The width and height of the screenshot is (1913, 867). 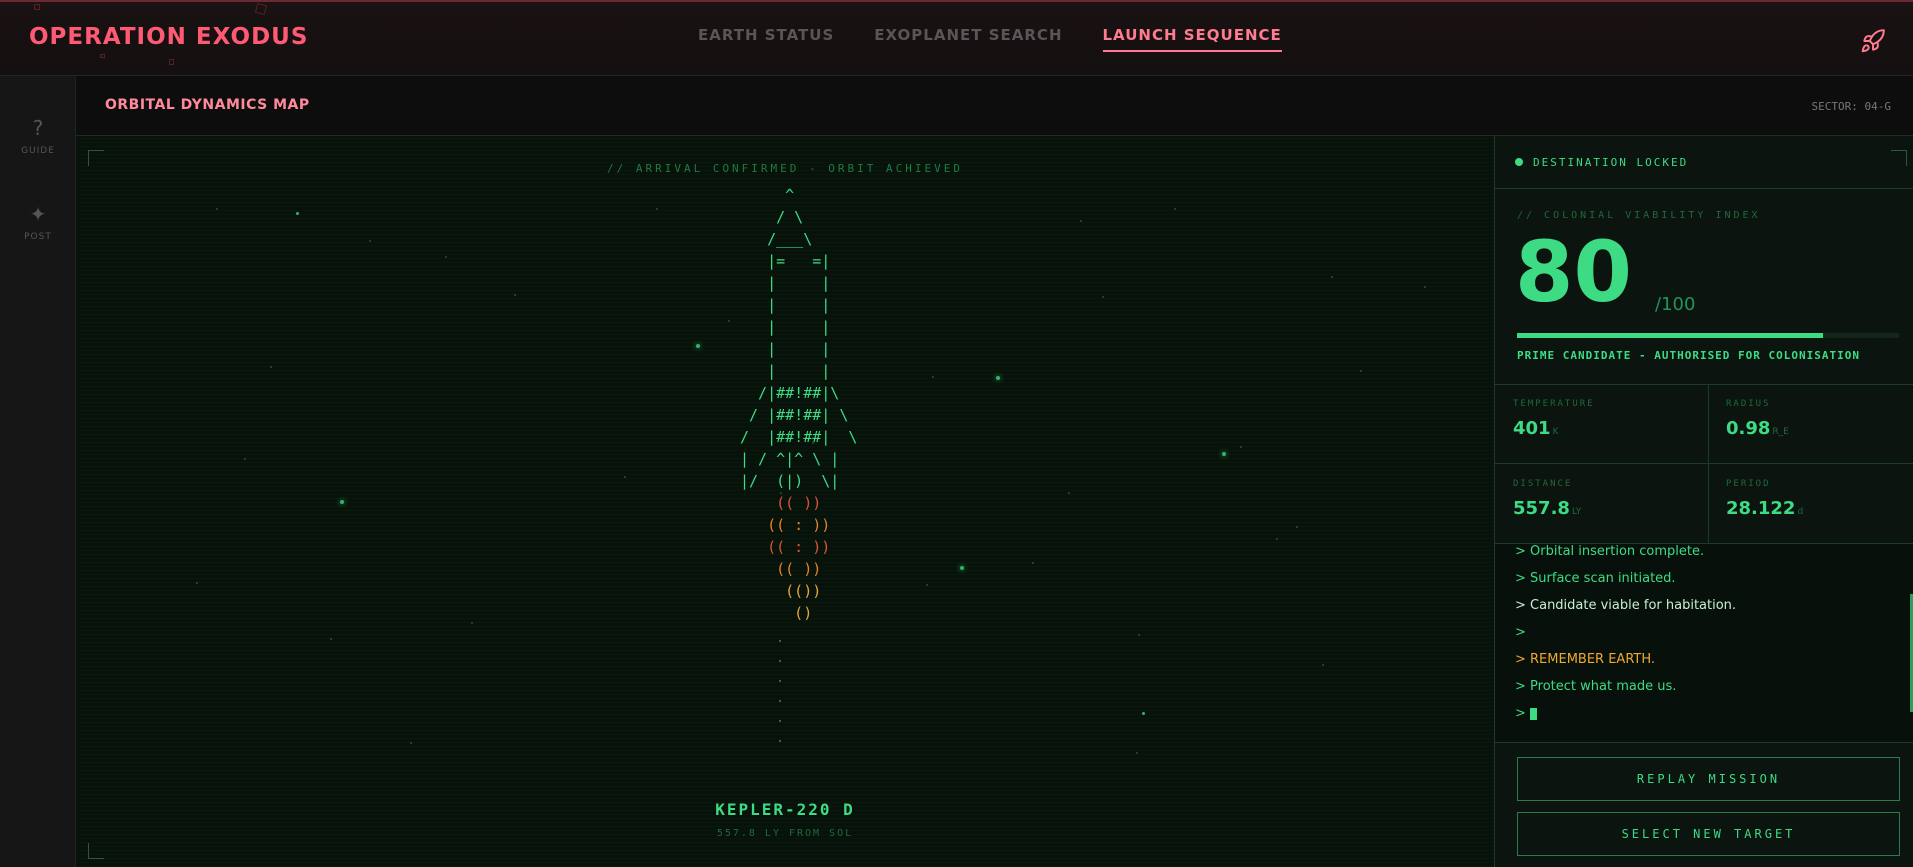 I want to click on rocket-icon, so click(x=1873, y=41).